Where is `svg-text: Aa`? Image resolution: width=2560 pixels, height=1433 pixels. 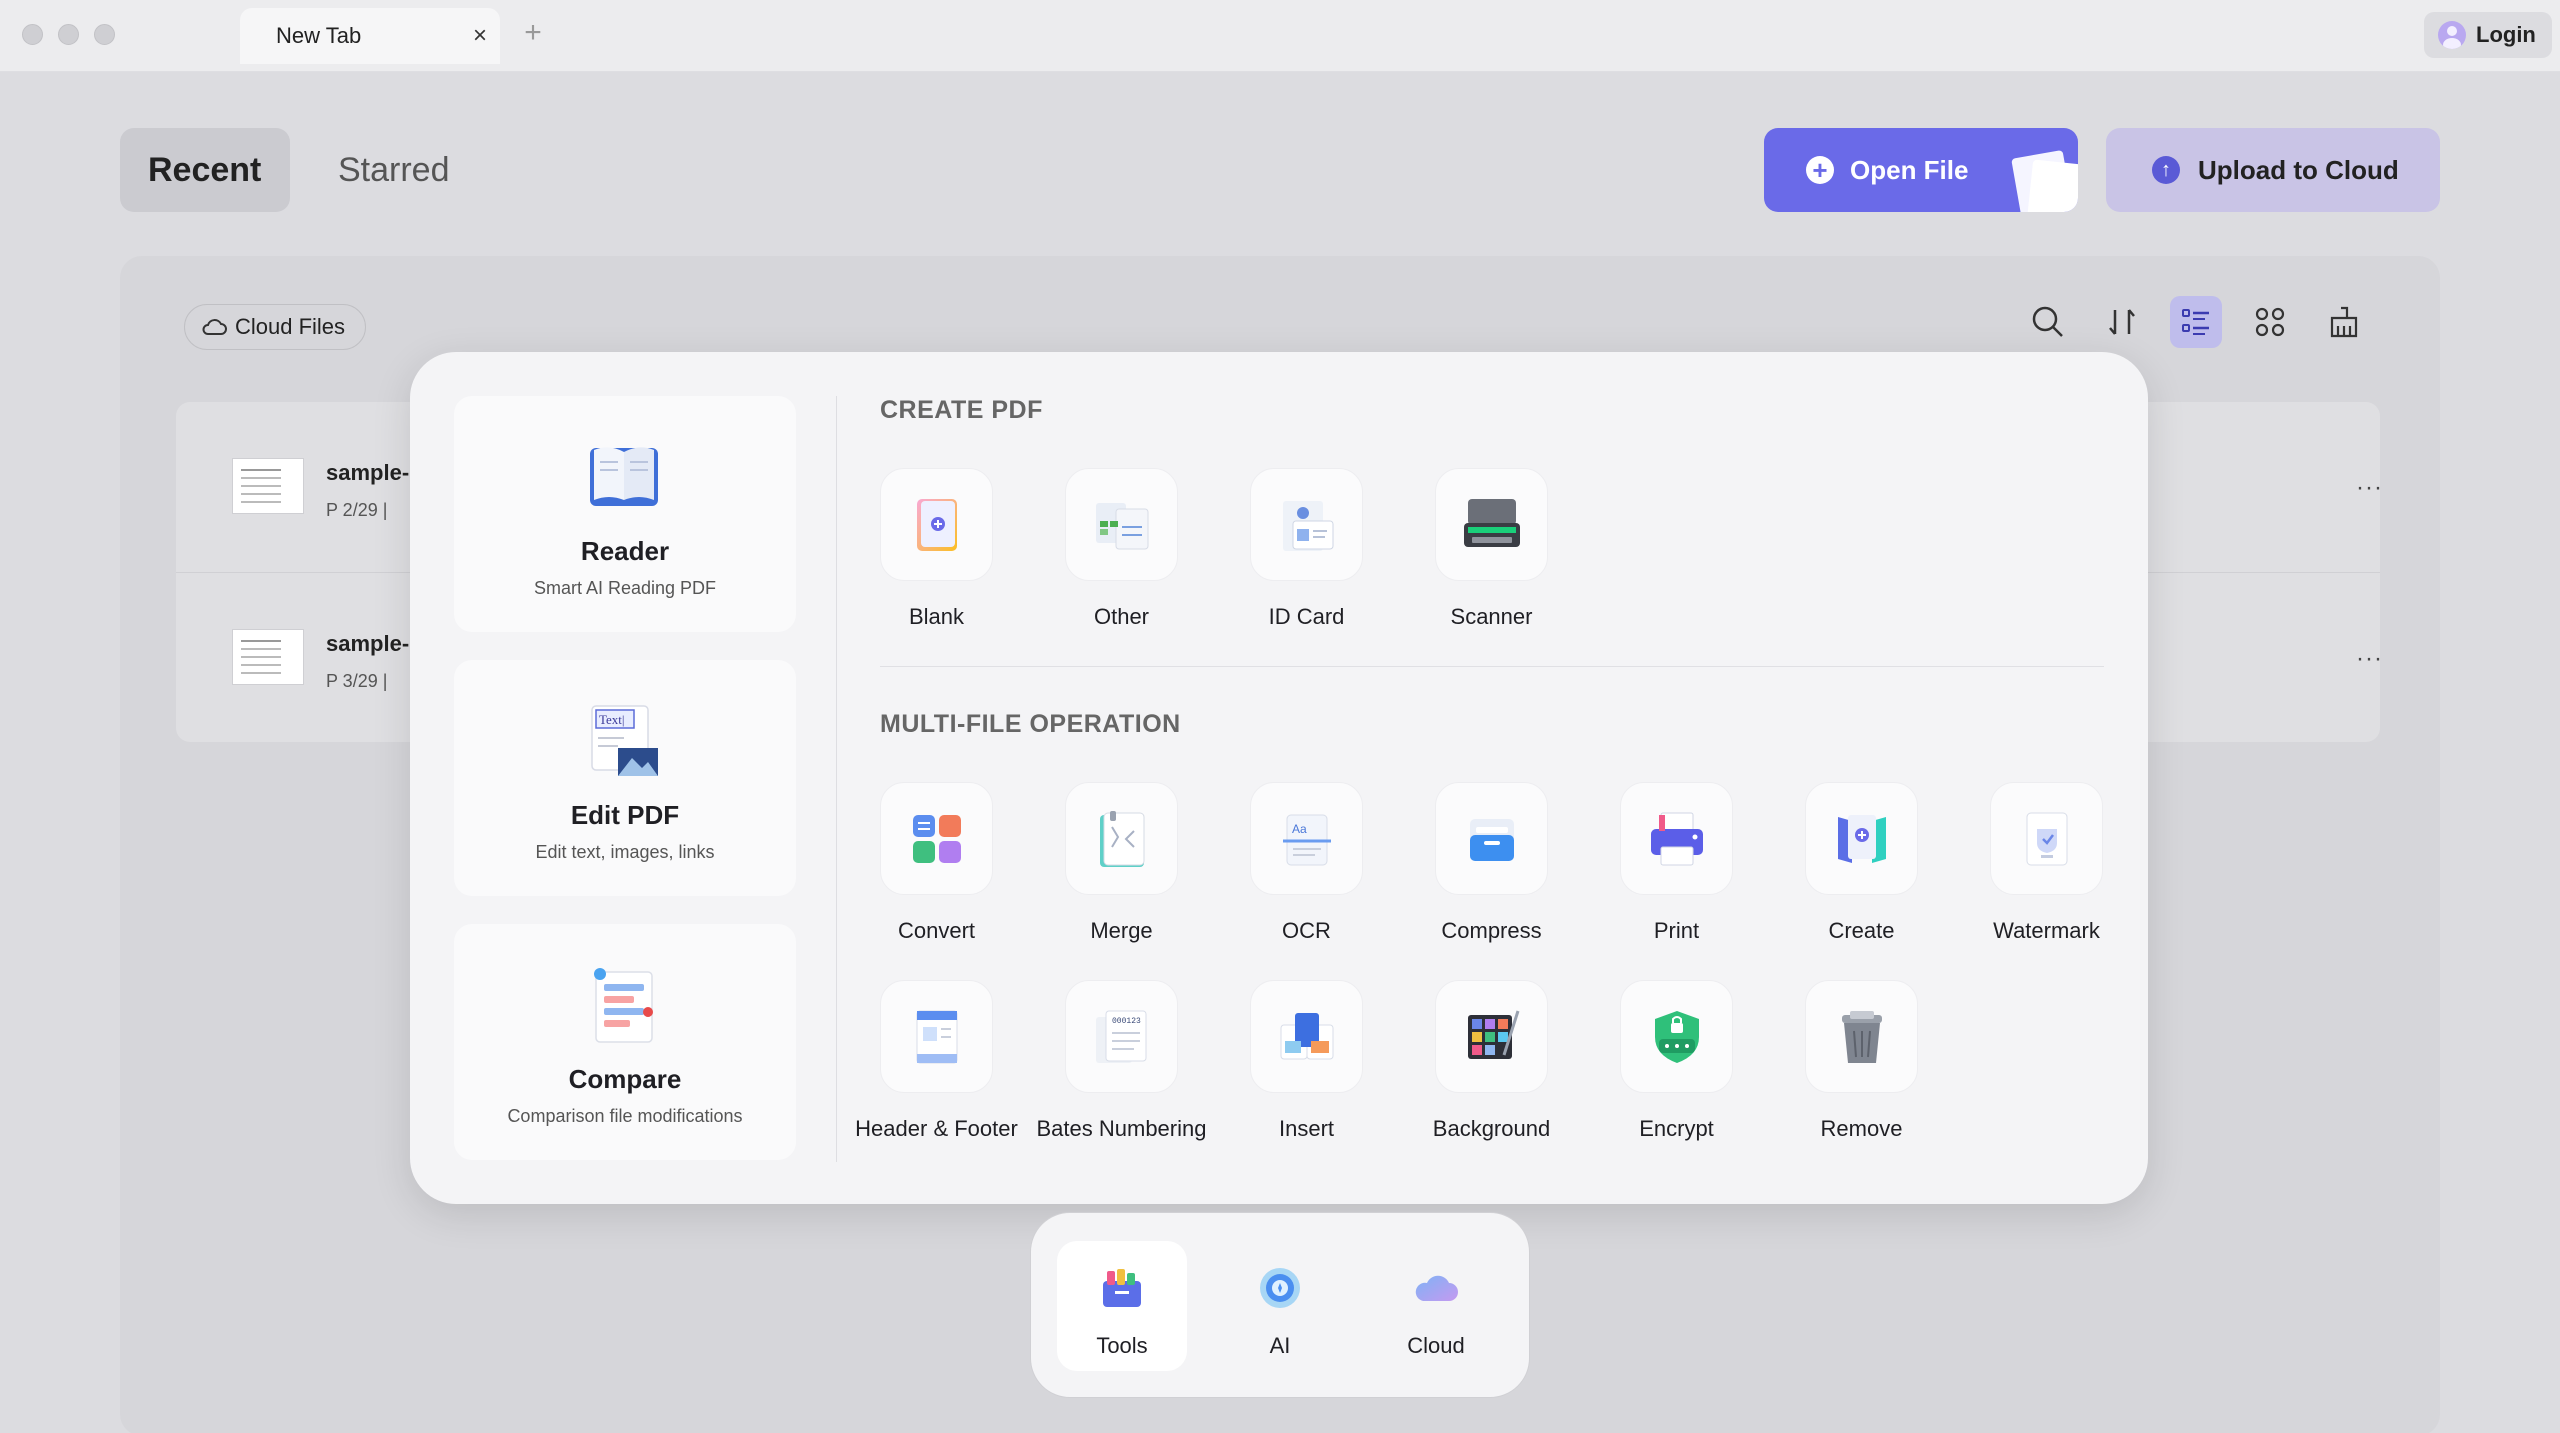
svg-text: Aa is located at coordinates (1299, 829).